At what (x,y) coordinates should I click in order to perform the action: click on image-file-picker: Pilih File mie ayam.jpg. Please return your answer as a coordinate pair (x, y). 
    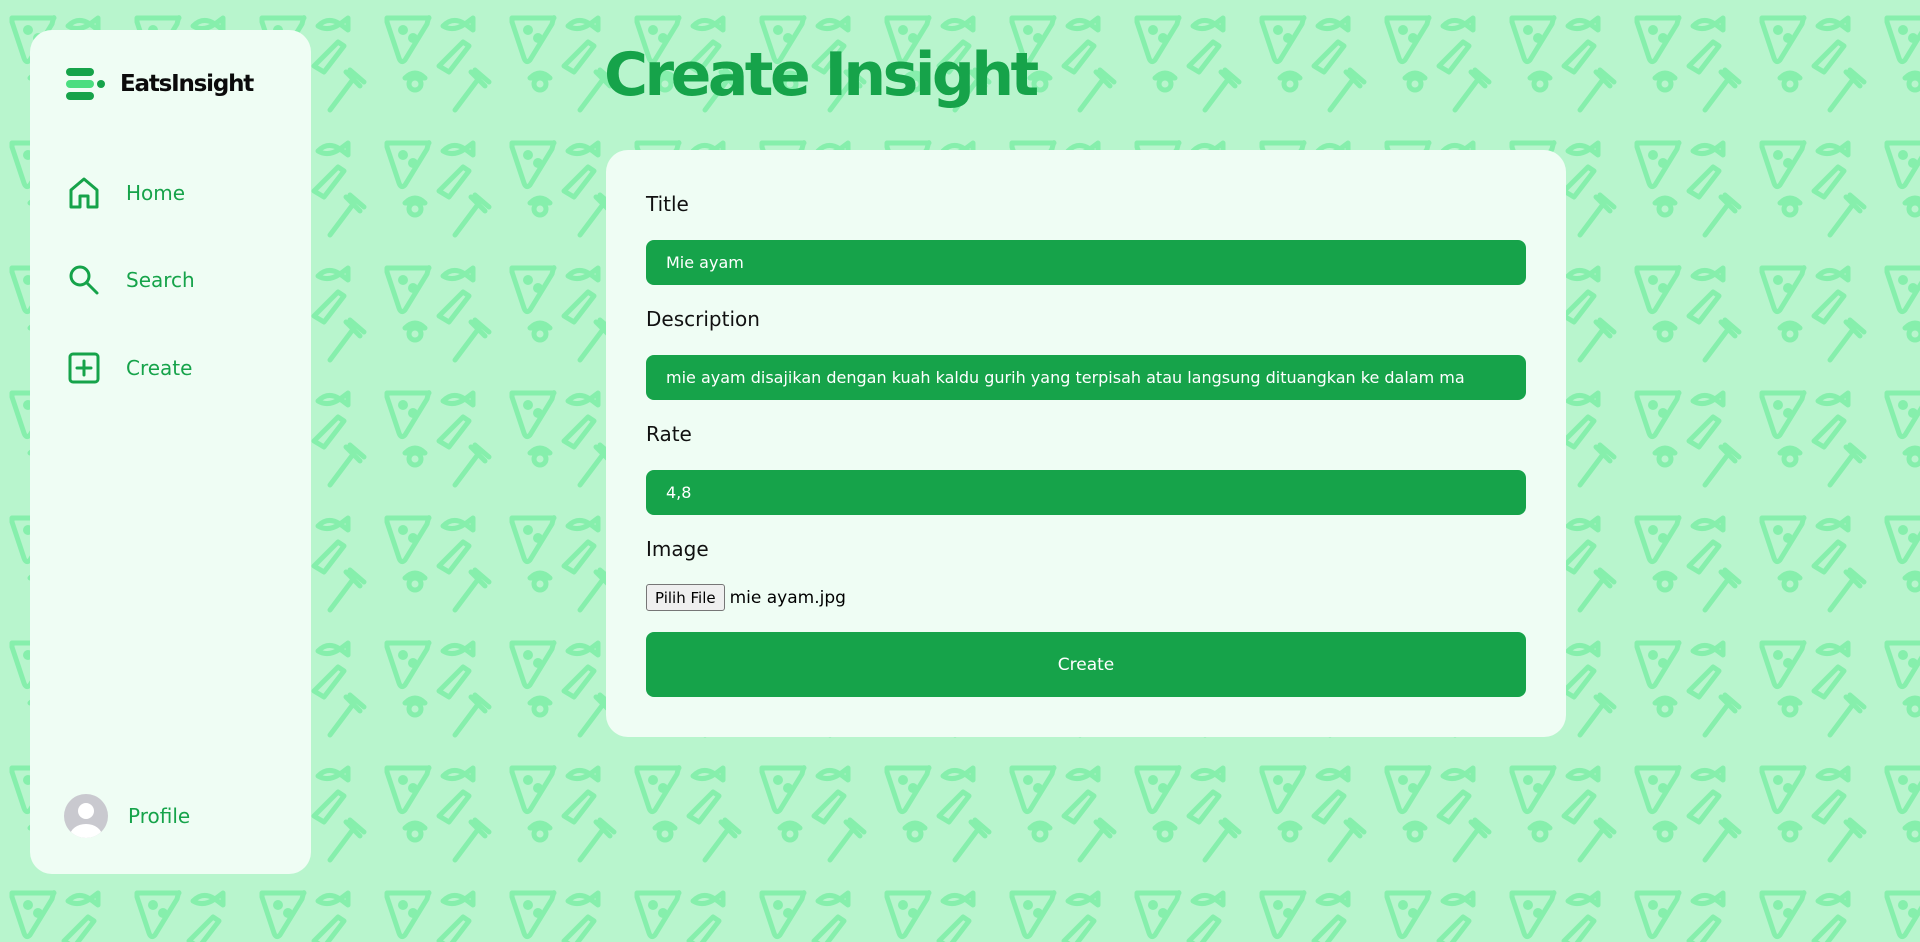
    Looking at the image, I should click on (746, 597).